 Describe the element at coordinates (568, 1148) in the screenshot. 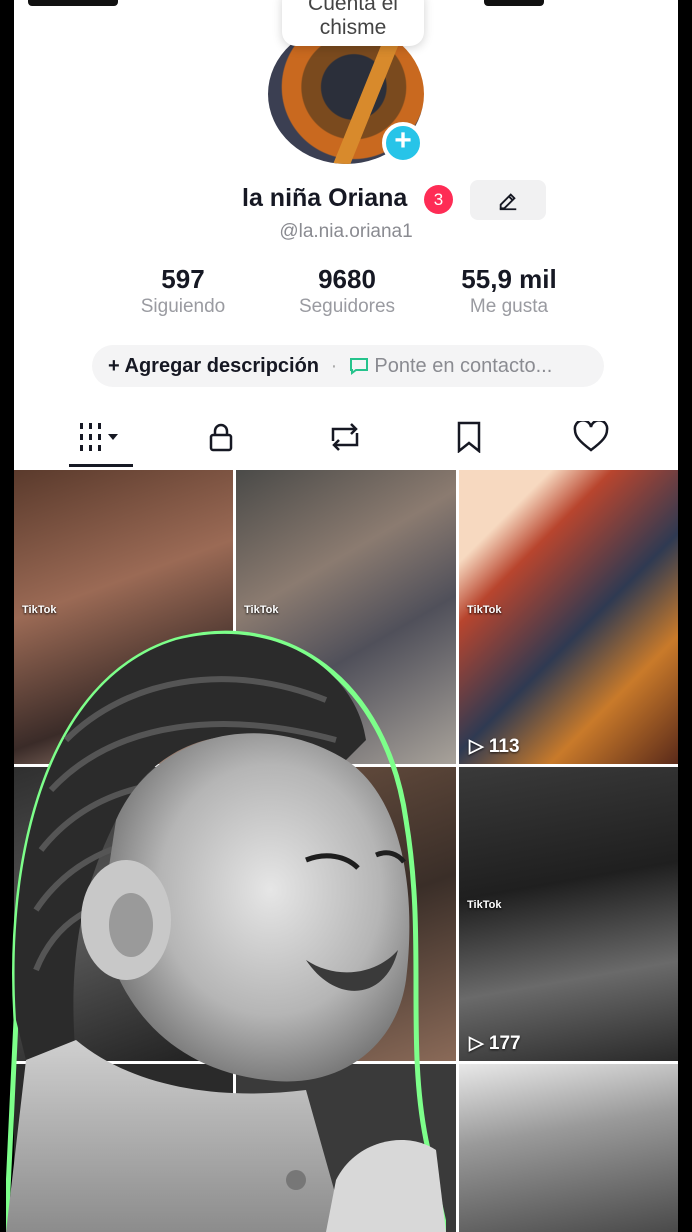

I see `video-thumbnail` at that location.